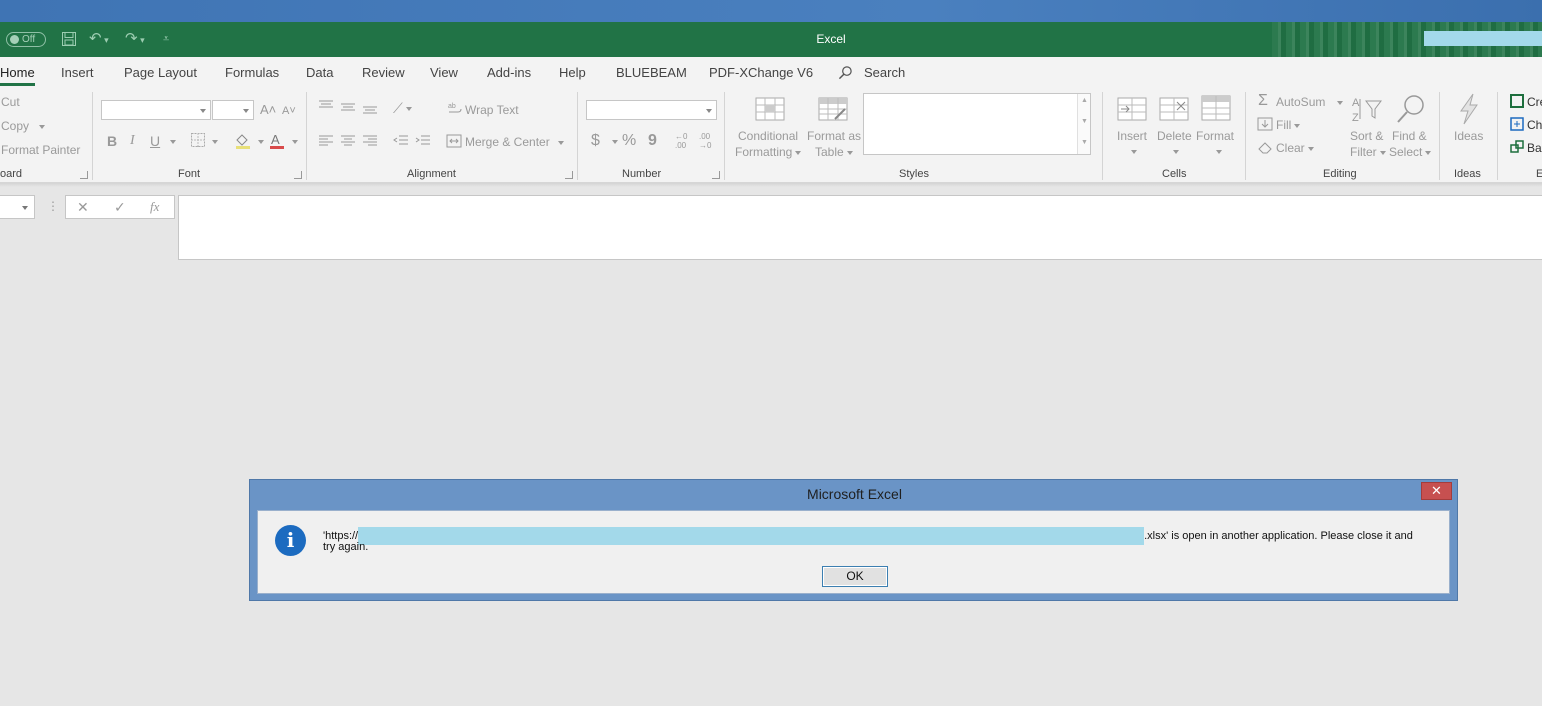  I want to click on italic-button: I, so click(132, 141).